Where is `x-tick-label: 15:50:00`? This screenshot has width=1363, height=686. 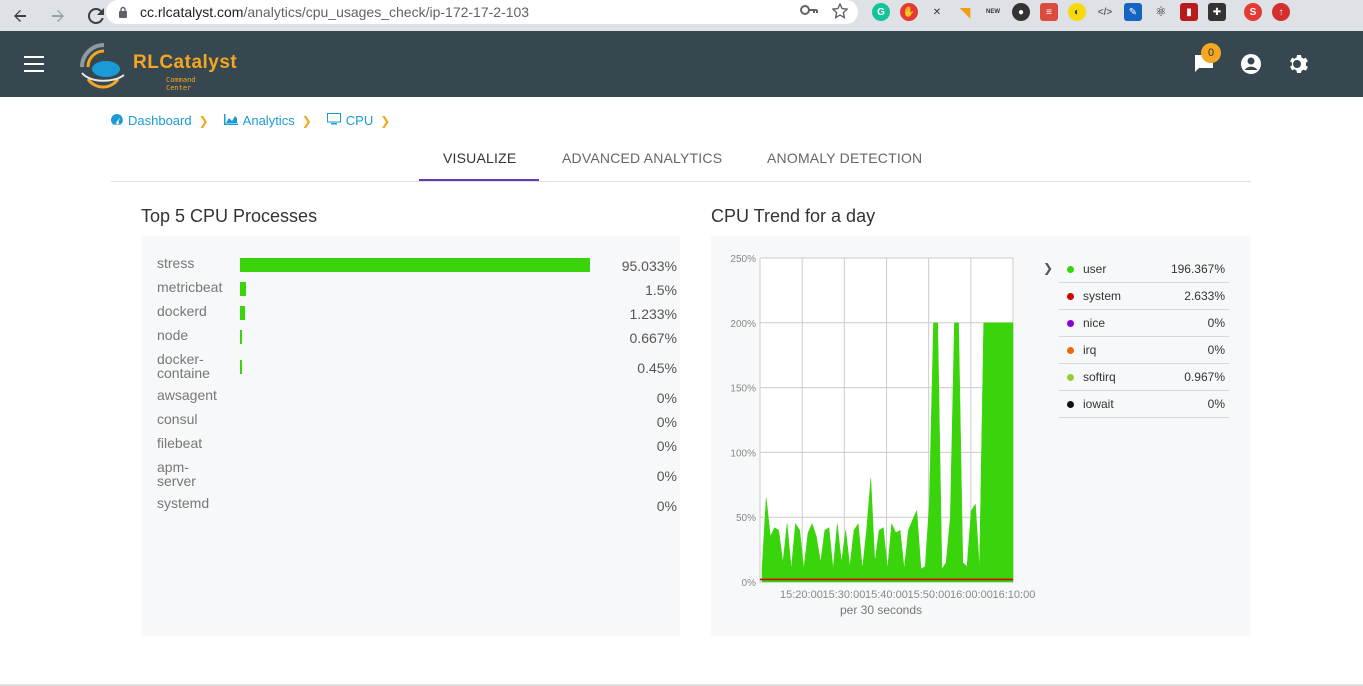
x-tick-label: 15:50:00 is located at coordinates (929, 595).